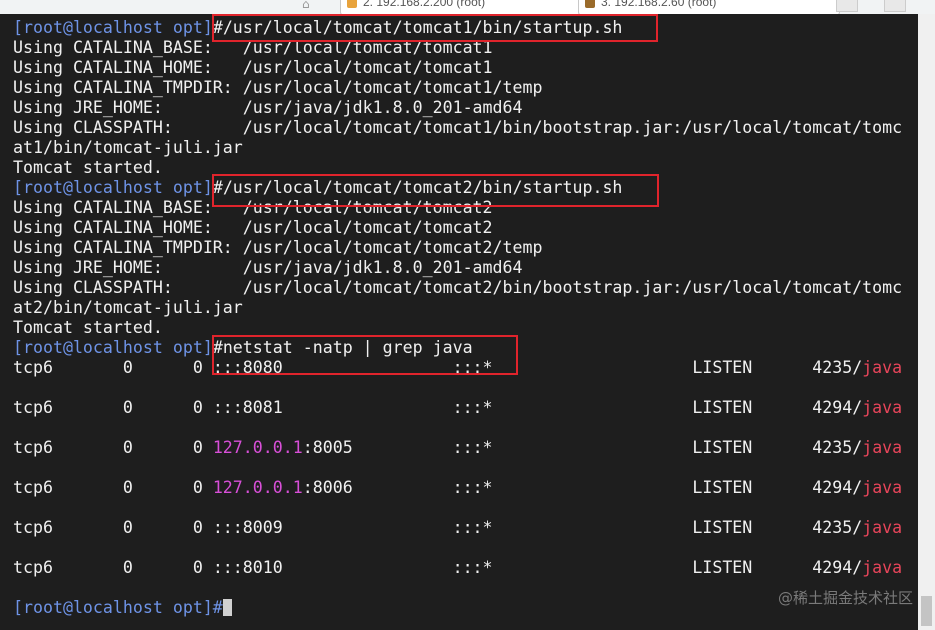 Image resolution: width=935 pixels, height=630 pixels. I want to click on tab-session-2: 2. 192.168.2.200 (root), so click(466, 7).